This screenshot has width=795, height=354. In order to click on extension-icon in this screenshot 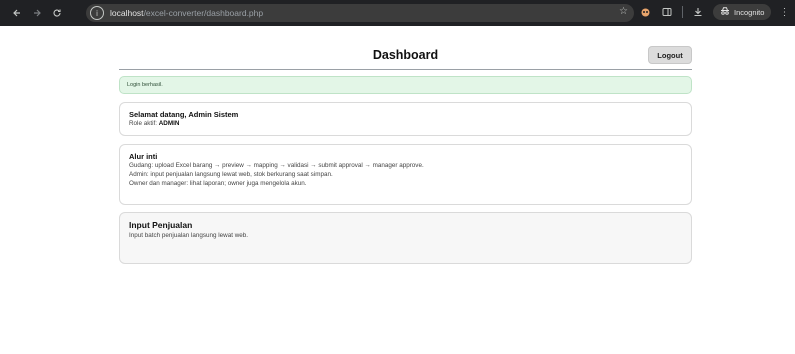, I will do `click(645, 12)`.